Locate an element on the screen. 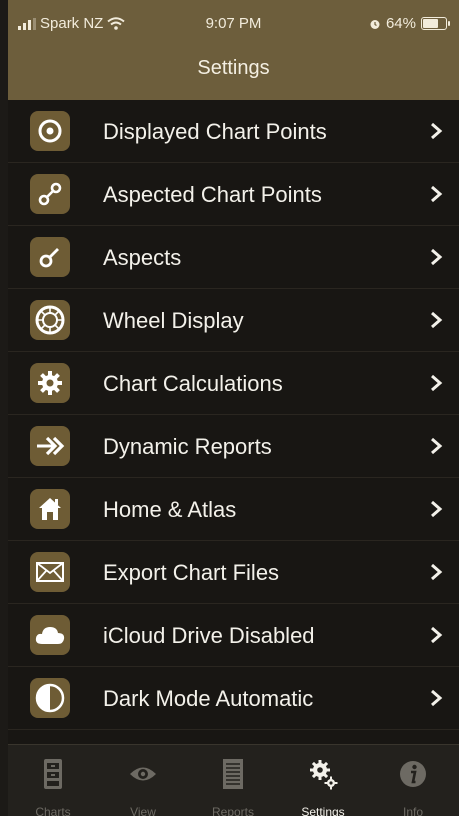 This screenshot has width=459, height=816. settings-row-label: Aspected Chart Points is located at coordinates (212, 194).